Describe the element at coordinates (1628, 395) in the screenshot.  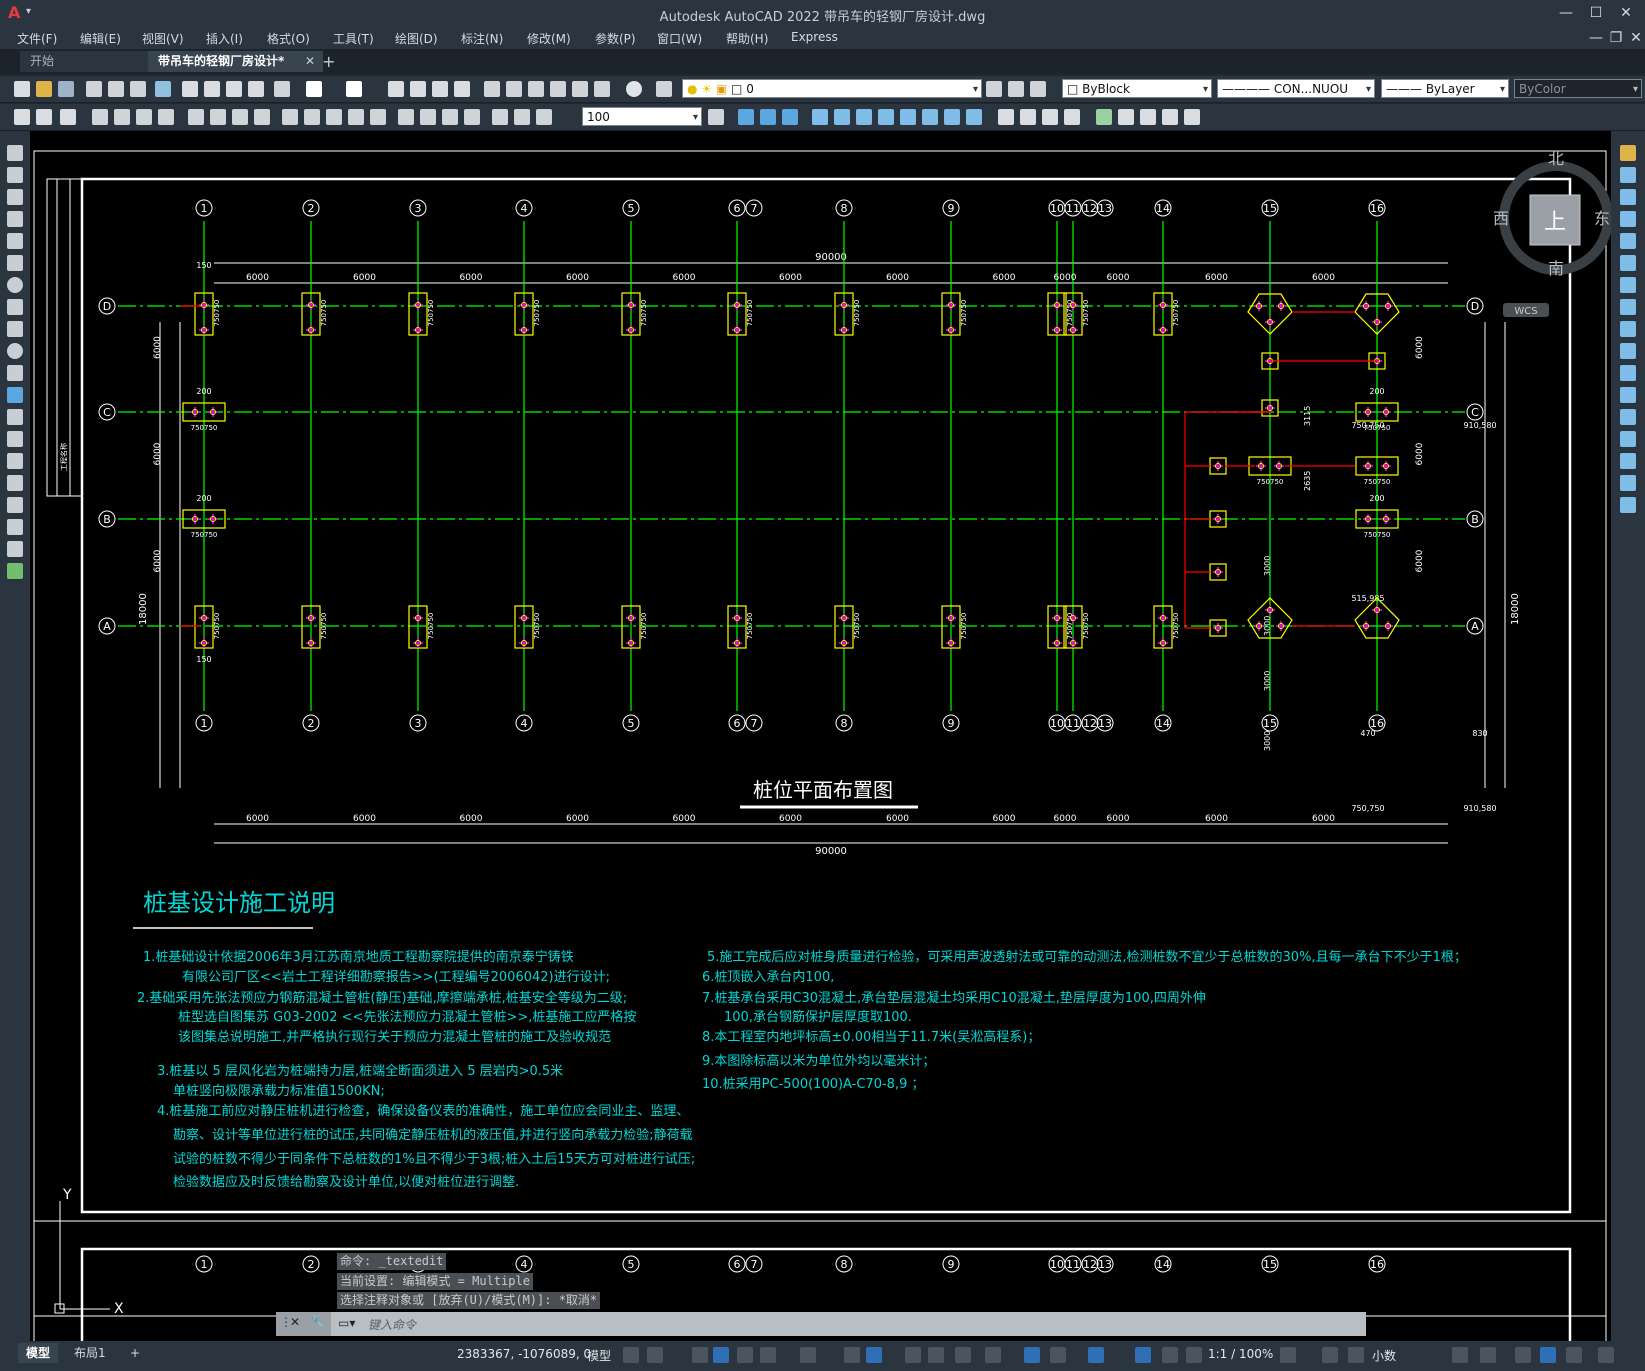
I see `break-icon` at that location.